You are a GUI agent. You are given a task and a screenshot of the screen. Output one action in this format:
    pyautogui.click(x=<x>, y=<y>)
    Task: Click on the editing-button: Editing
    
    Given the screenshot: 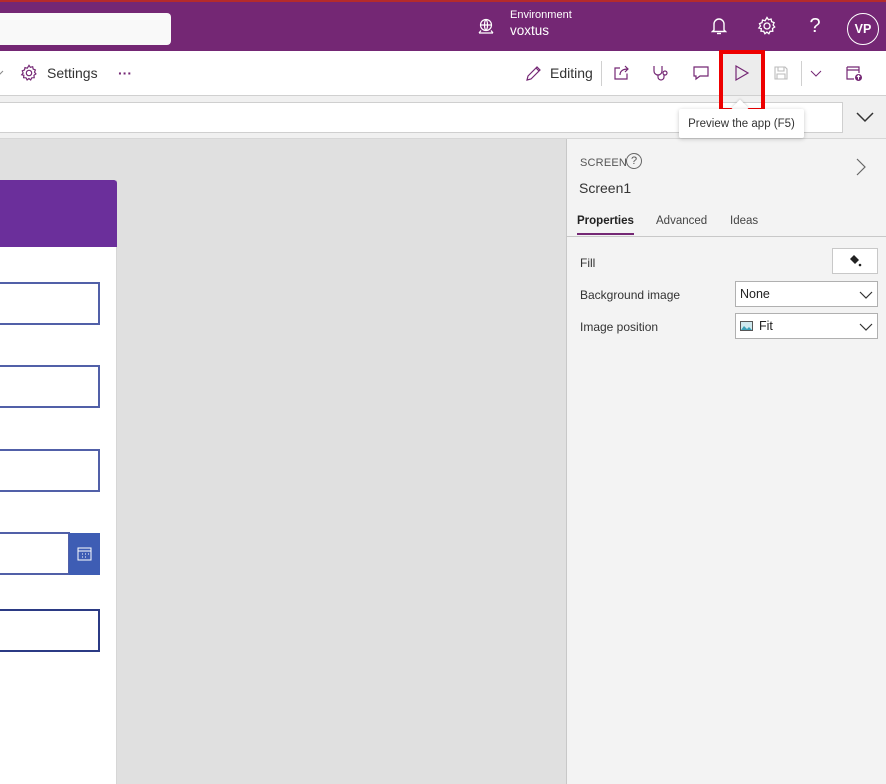 What is the action you would take?
    pyautogui.click(x=559, y=73)
    